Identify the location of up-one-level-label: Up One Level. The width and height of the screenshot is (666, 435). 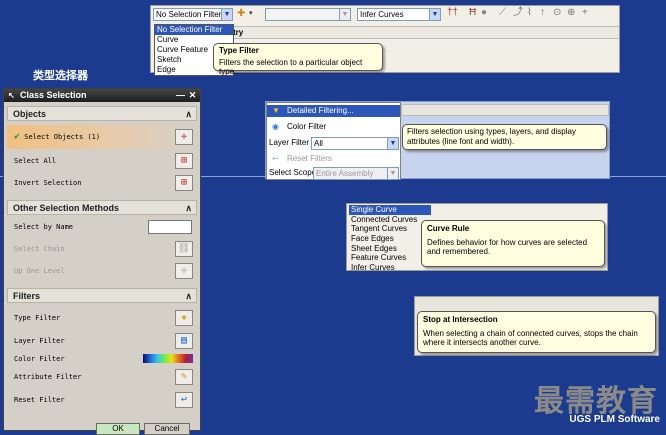
(39, 271).